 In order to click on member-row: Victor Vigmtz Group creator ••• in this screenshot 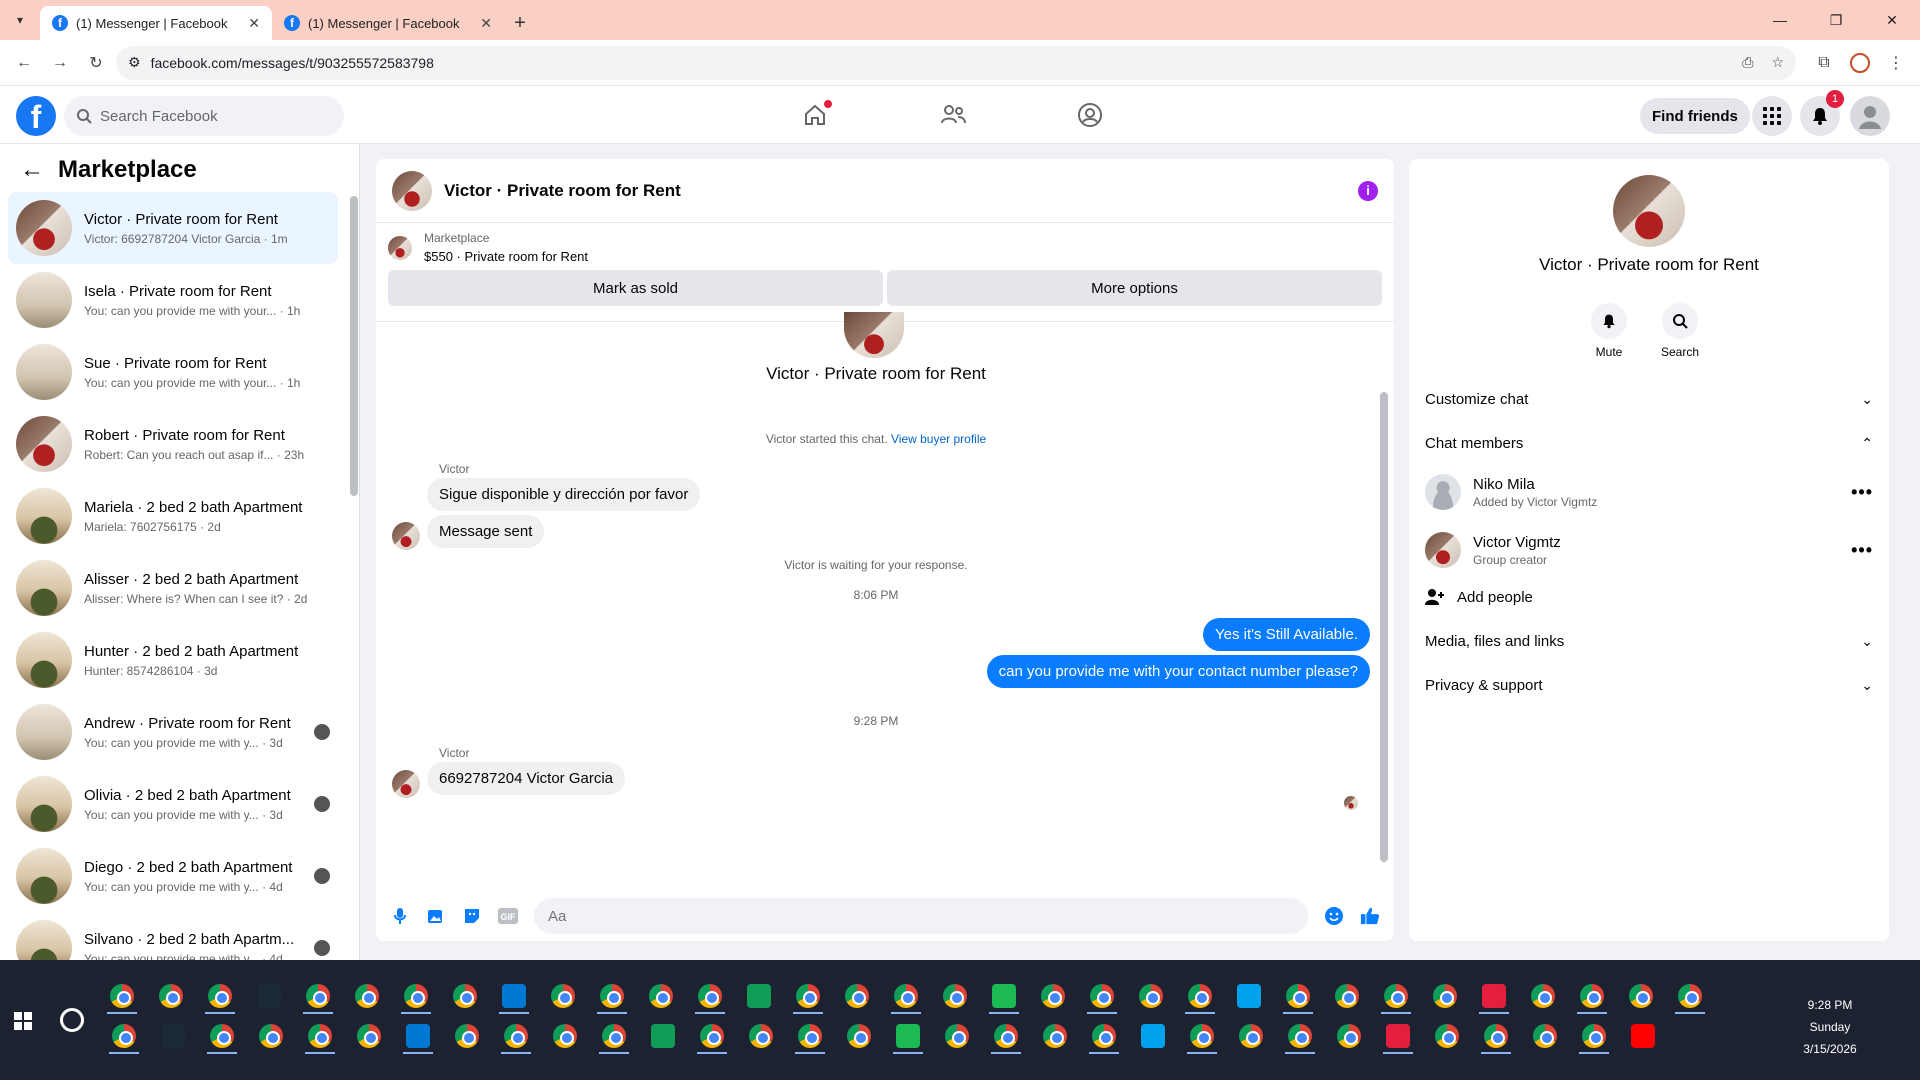, I will do `click(1649, 550)`.